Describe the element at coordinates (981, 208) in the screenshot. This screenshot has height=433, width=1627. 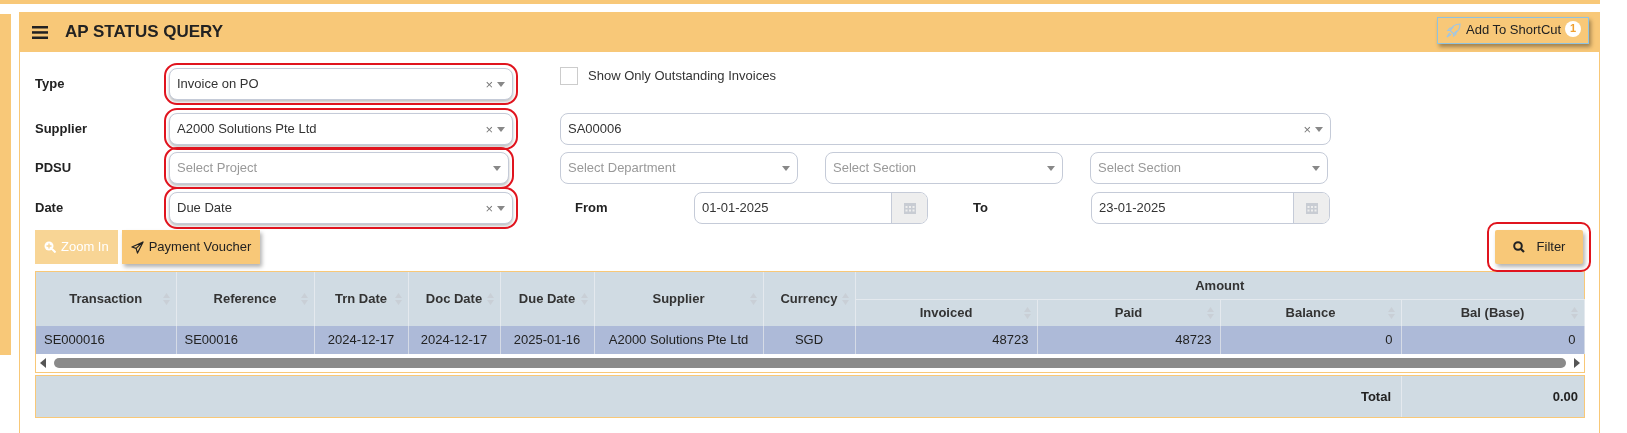
I see `to-label: To` at that location.